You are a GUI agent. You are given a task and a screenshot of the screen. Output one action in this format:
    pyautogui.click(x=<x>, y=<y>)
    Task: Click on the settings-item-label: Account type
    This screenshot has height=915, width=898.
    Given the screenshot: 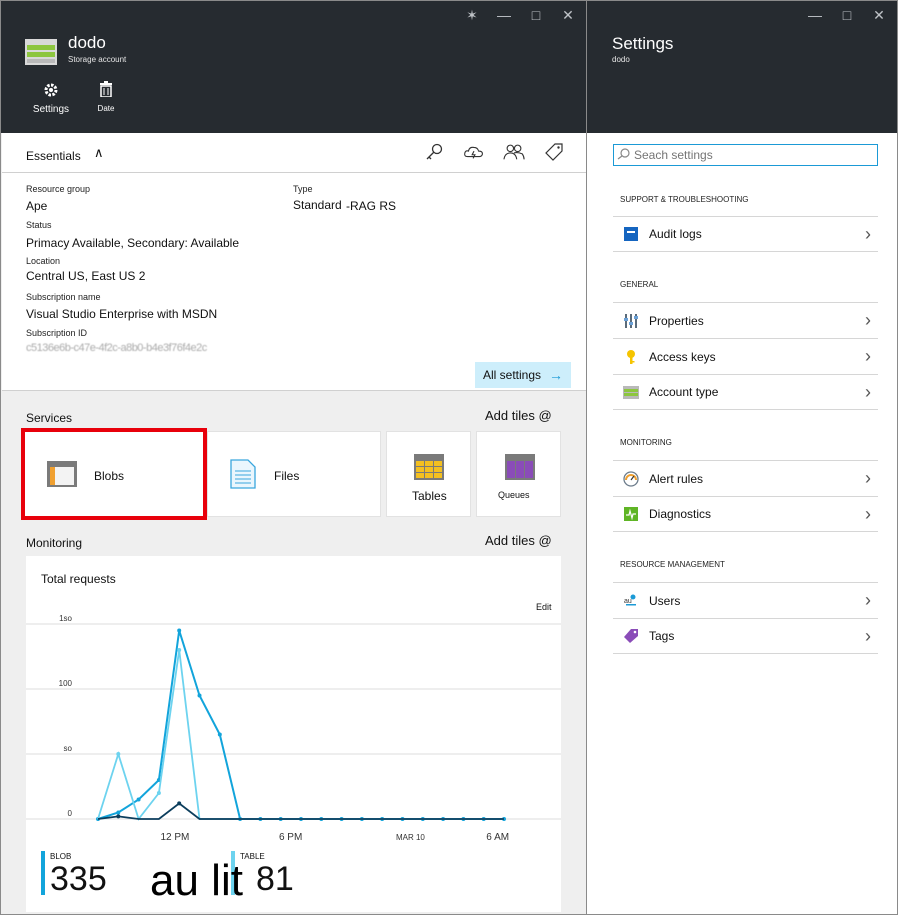 What is the action you would take?
    pyautogui.click(x=684, y=392)
    